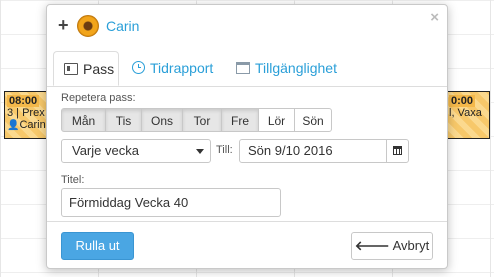 This screenshot has height=277, width=494. I want to click on id-card-icon, so click(71, 69).